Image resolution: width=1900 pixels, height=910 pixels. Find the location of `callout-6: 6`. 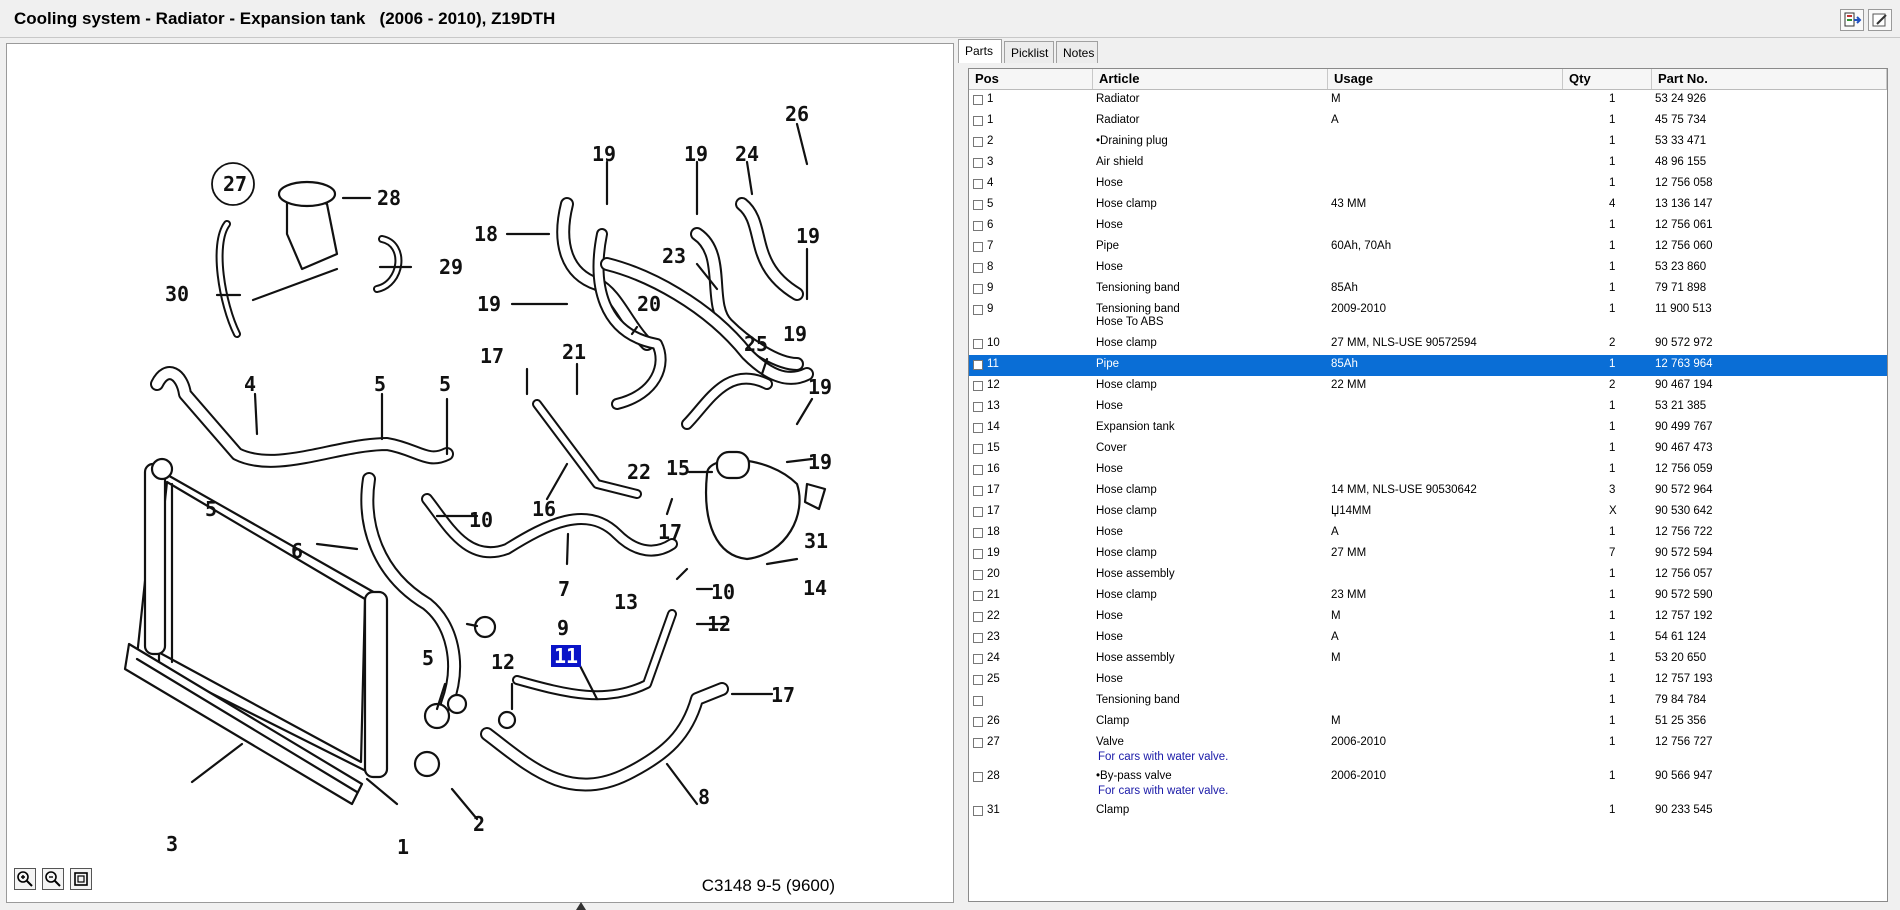

callout-6: 6 is located at coordinates (297, 551).